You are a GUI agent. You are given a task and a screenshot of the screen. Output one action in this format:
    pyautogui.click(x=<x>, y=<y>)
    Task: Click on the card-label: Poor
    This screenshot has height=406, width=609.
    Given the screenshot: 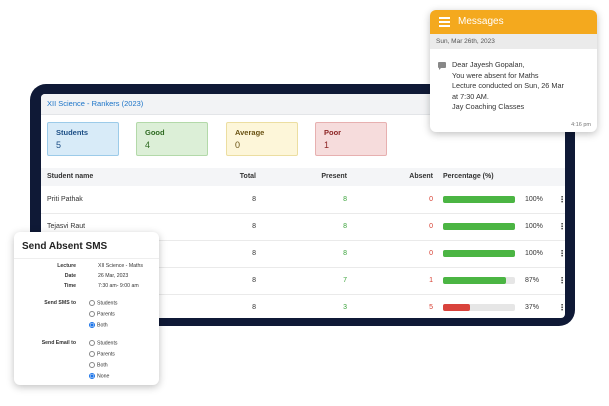 What is the action you would take?
    pyautogui.click(x=333, y=132)
    